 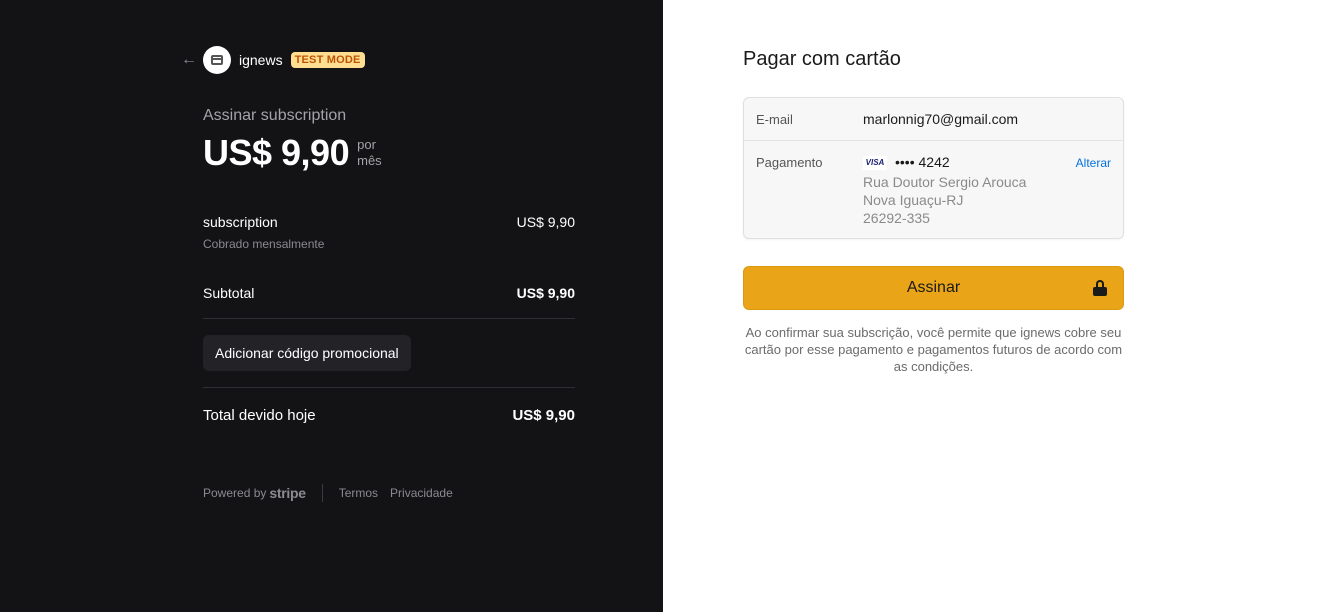 What do you see at coordinates (189, 60) in the screenshot?
I see `arrow-left-icon: ←` at bounding box center [189, 60].